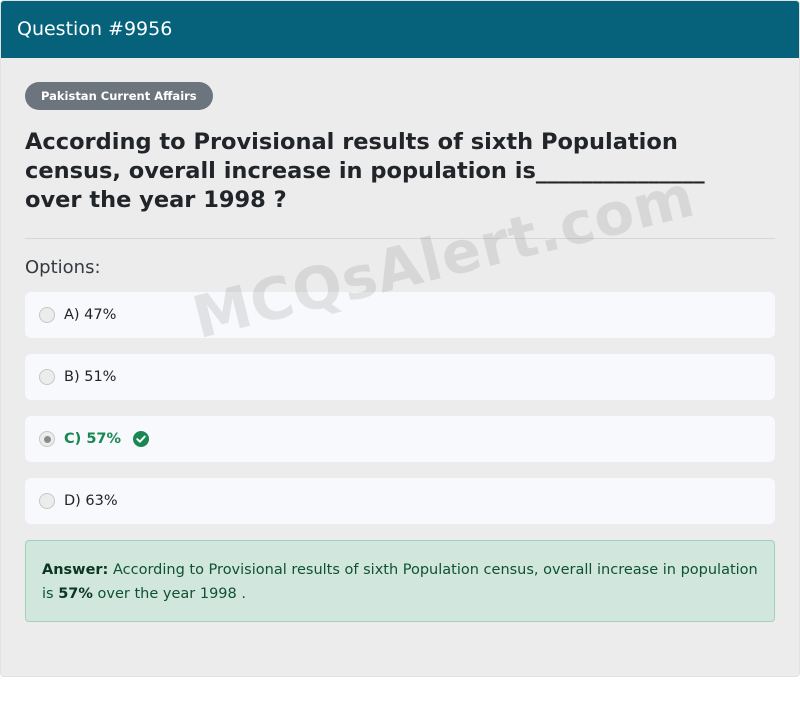 The width and height of the screenshot is (800, 703). Describe the element at coordinates (400, 501) in the screenshot. I see `option-d: D) 63%` at that location.